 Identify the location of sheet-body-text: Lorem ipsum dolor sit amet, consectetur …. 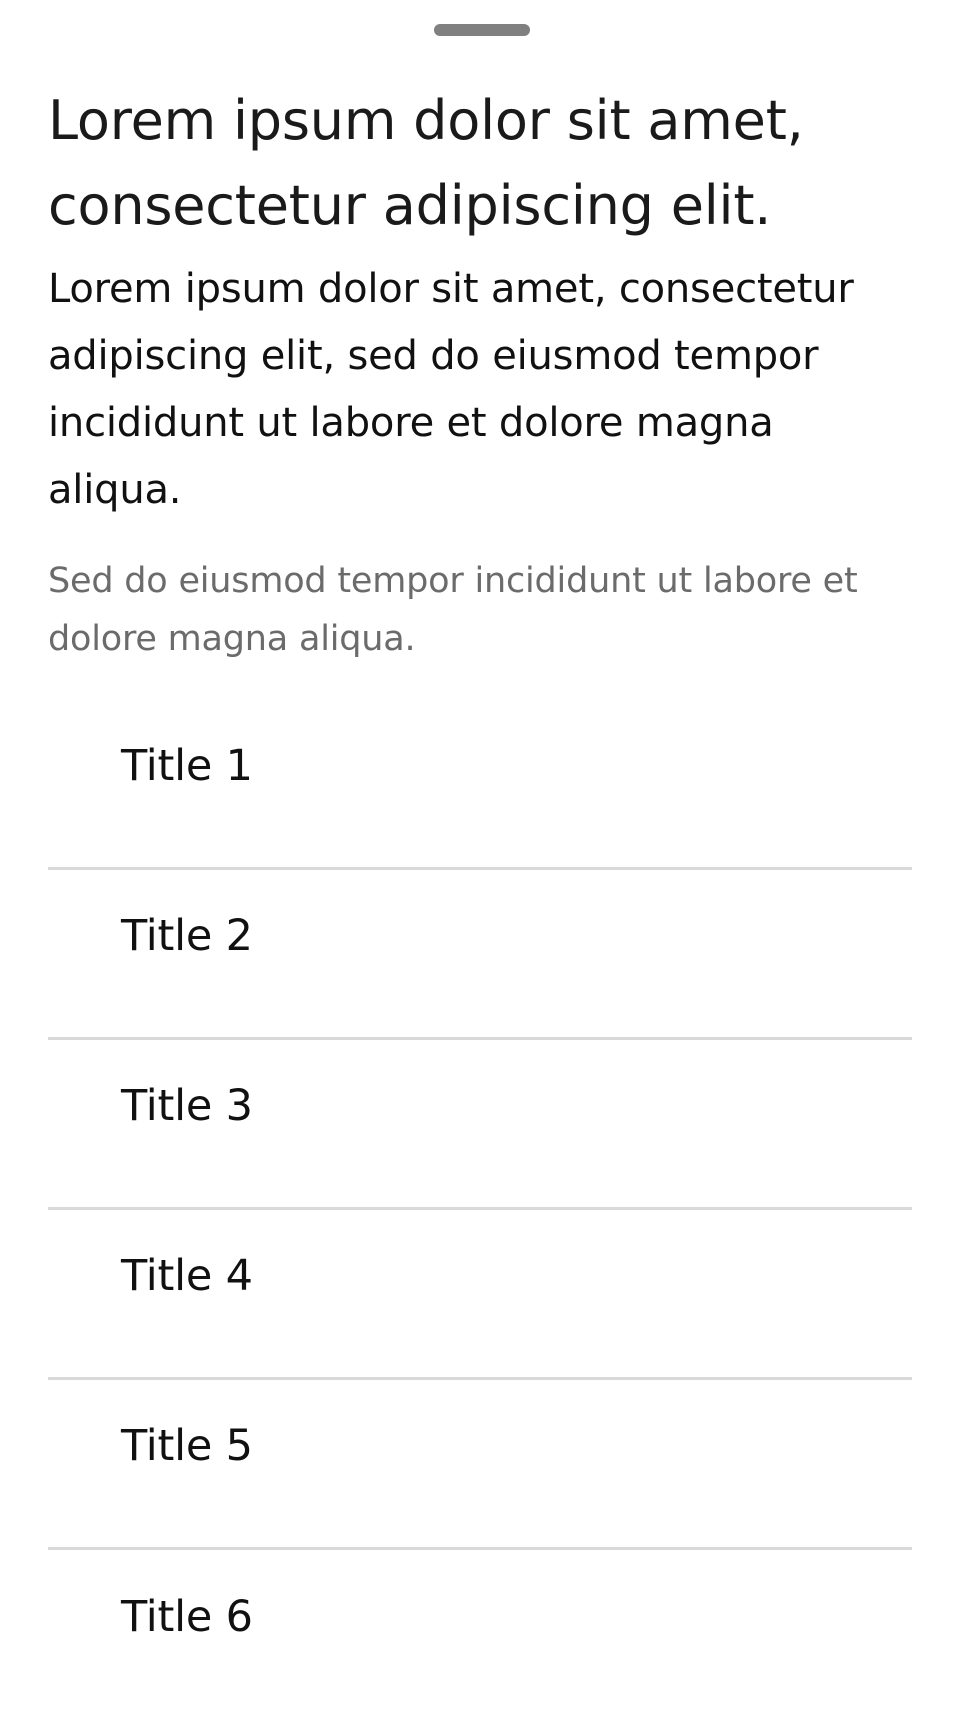
(451, 389).